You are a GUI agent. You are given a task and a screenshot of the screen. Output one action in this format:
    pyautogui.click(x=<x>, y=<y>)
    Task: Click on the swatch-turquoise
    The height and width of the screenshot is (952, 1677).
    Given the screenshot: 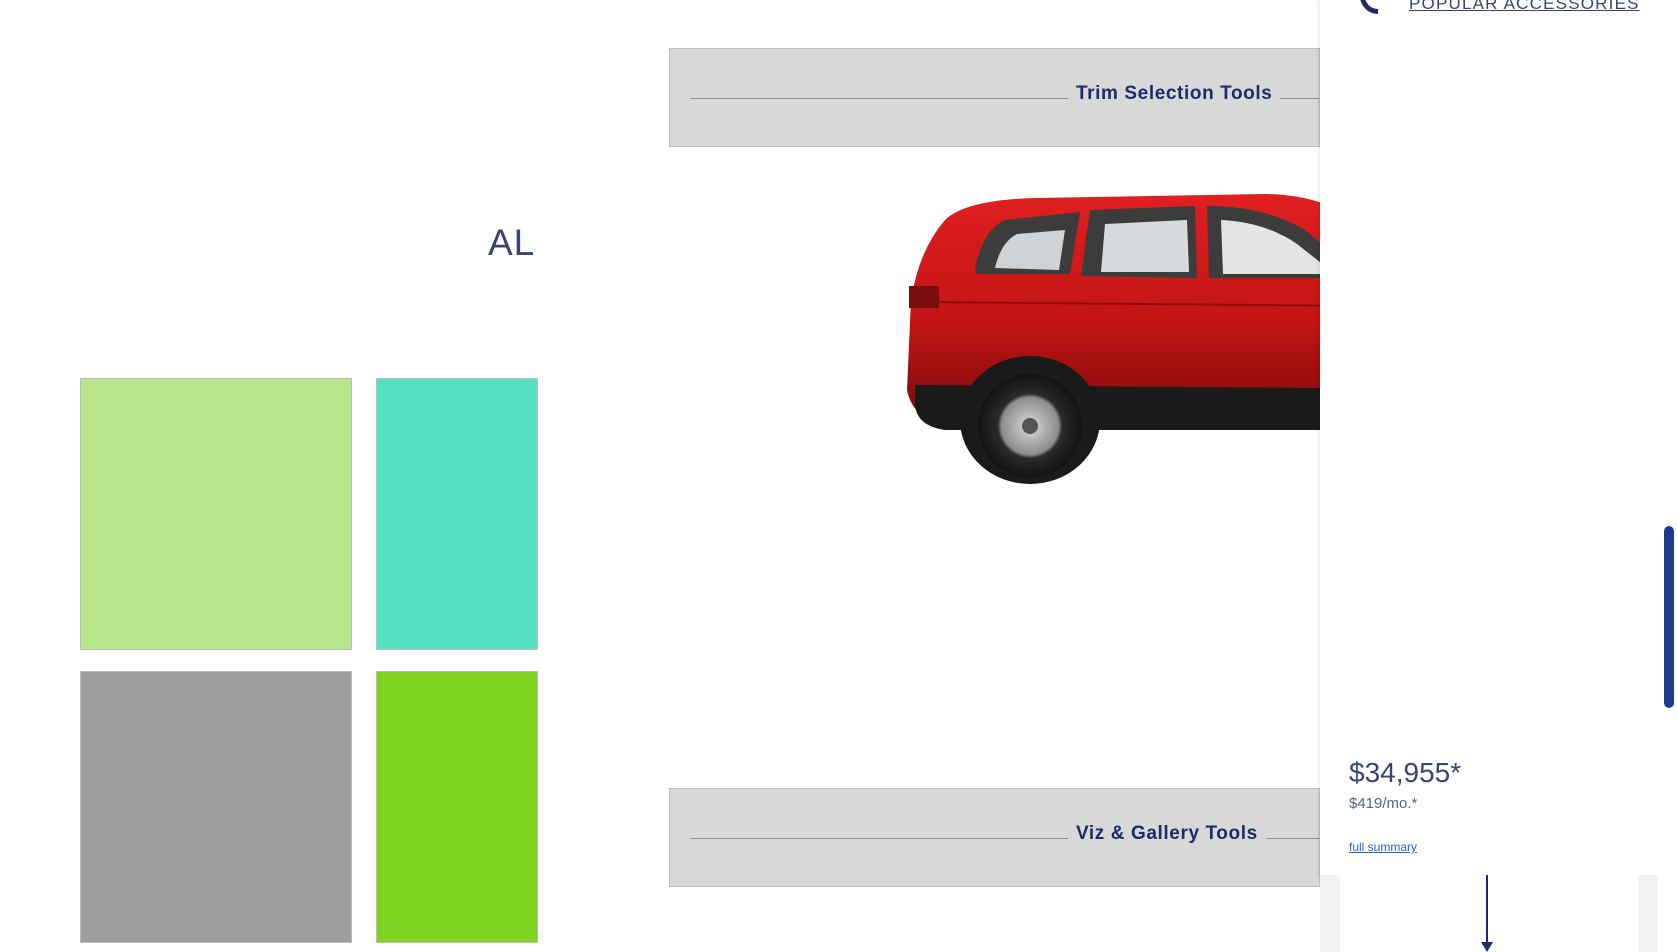 What is the action you would take?
    pyautogui.click(x=457, y=514)
    